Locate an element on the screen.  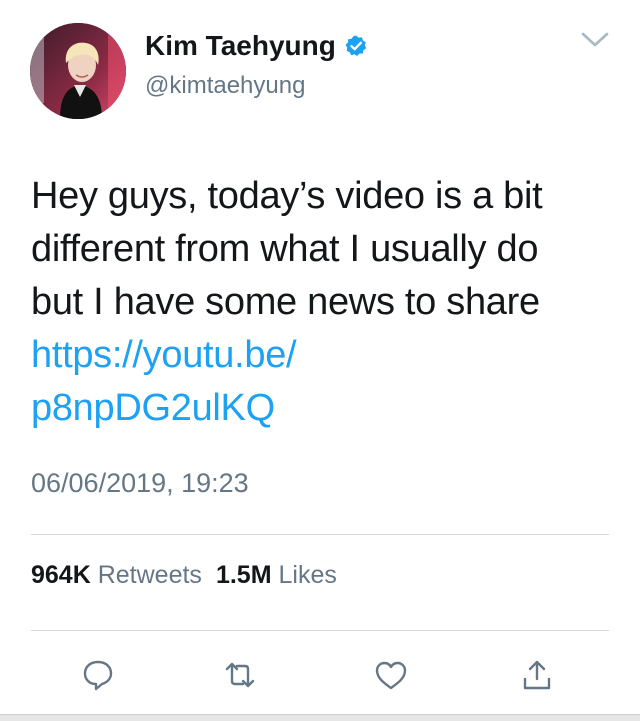
share-icon is located at coordinates (537, 675).